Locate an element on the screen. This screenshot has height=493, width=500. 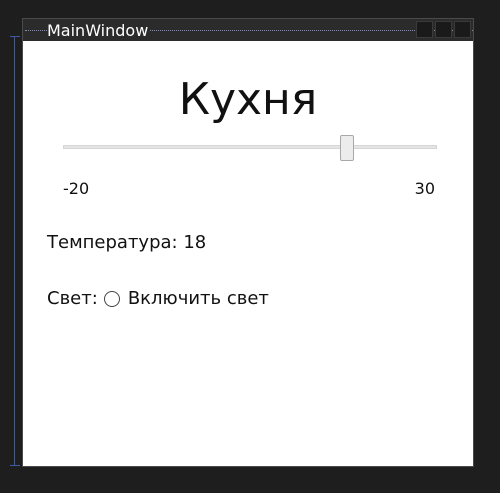
maximize-button is located at coordinates (443, 29).